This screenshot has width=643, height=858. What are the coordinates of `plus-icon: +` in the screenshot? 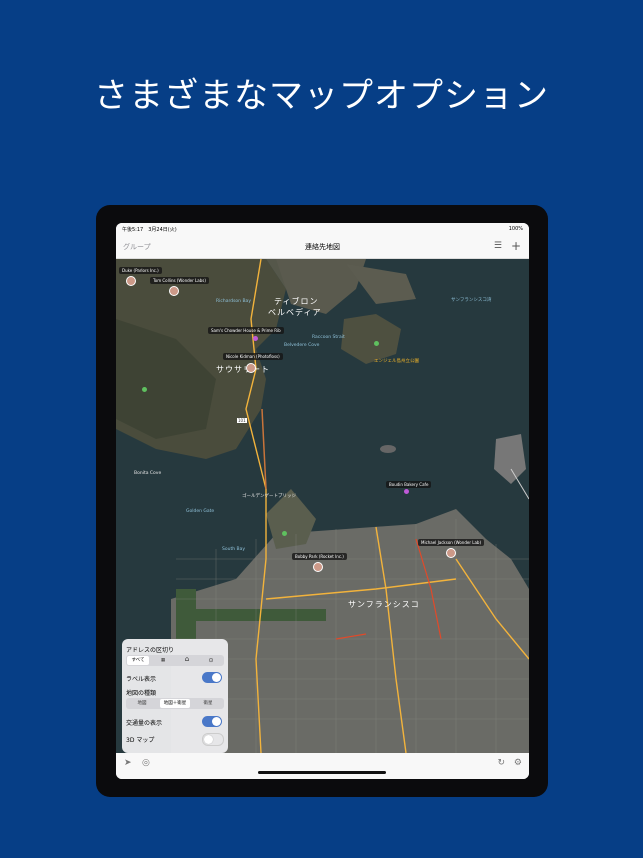 It's located at (516, 246).